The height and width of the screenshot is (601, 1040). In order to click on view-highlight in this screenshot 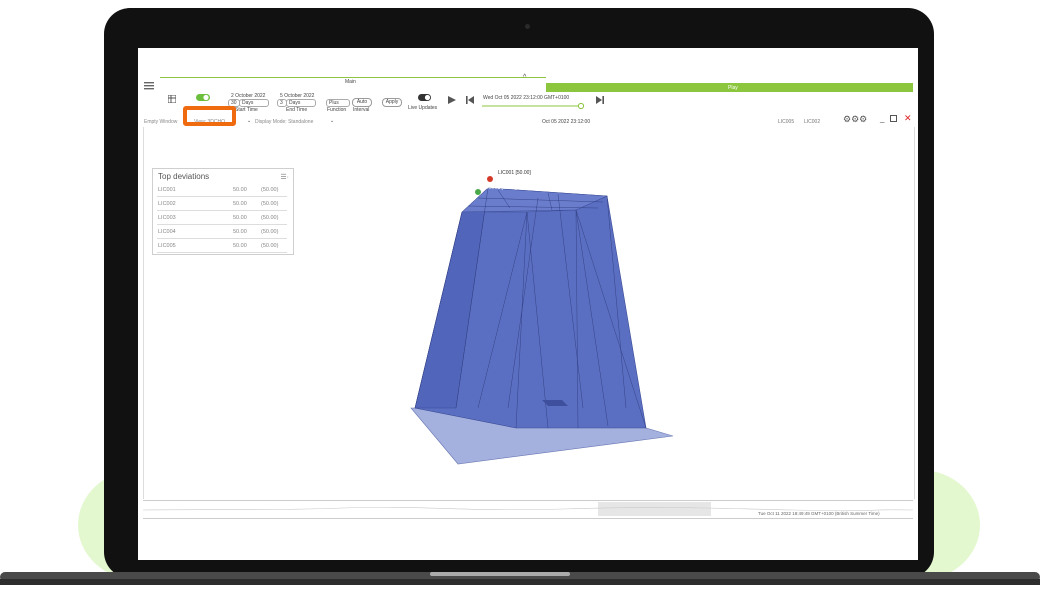, I will do `click(209, 116)`.